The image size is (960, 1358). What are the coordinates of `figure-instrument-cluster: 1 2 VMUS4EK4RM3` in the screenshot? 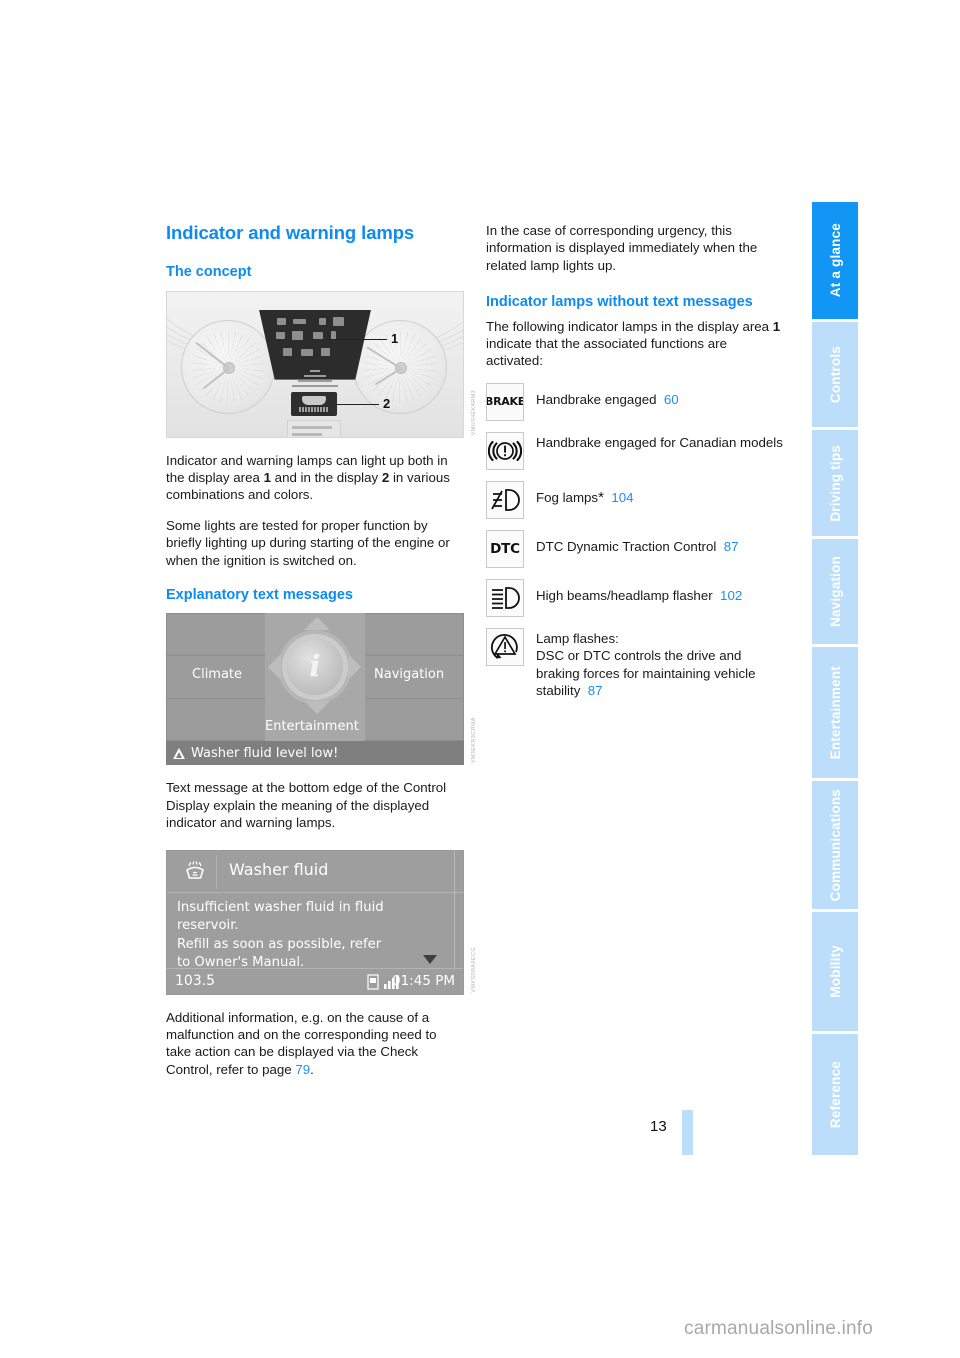 It's located at (321, 364).